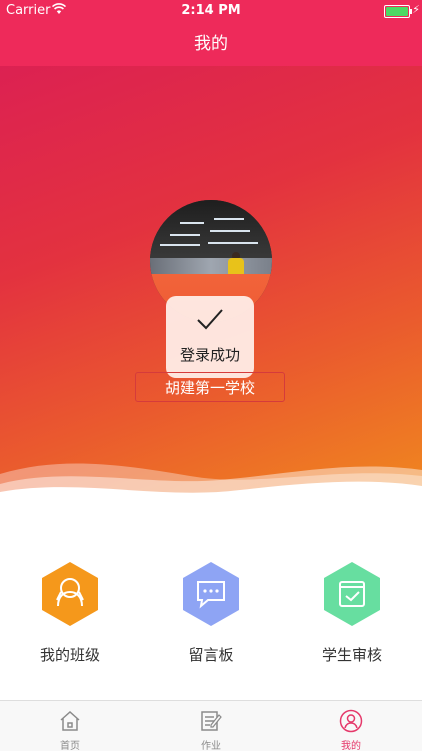 The image size is (422, 752). I want to click on message-board-button: 留言板, so click(211, 612).